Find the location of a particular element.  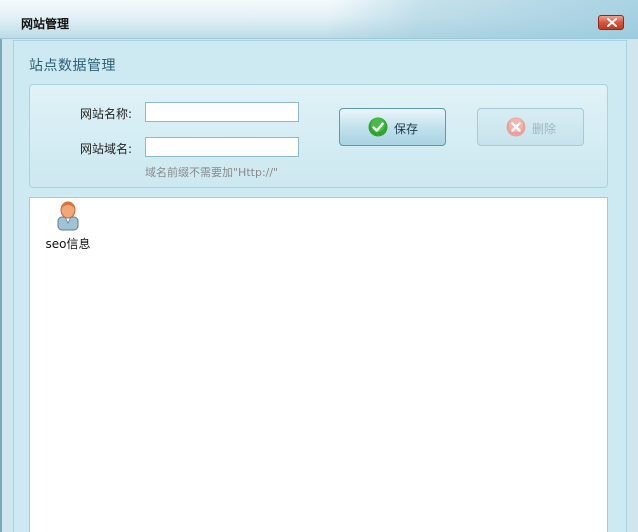

site-name-input is located at coordinates (222, 112).